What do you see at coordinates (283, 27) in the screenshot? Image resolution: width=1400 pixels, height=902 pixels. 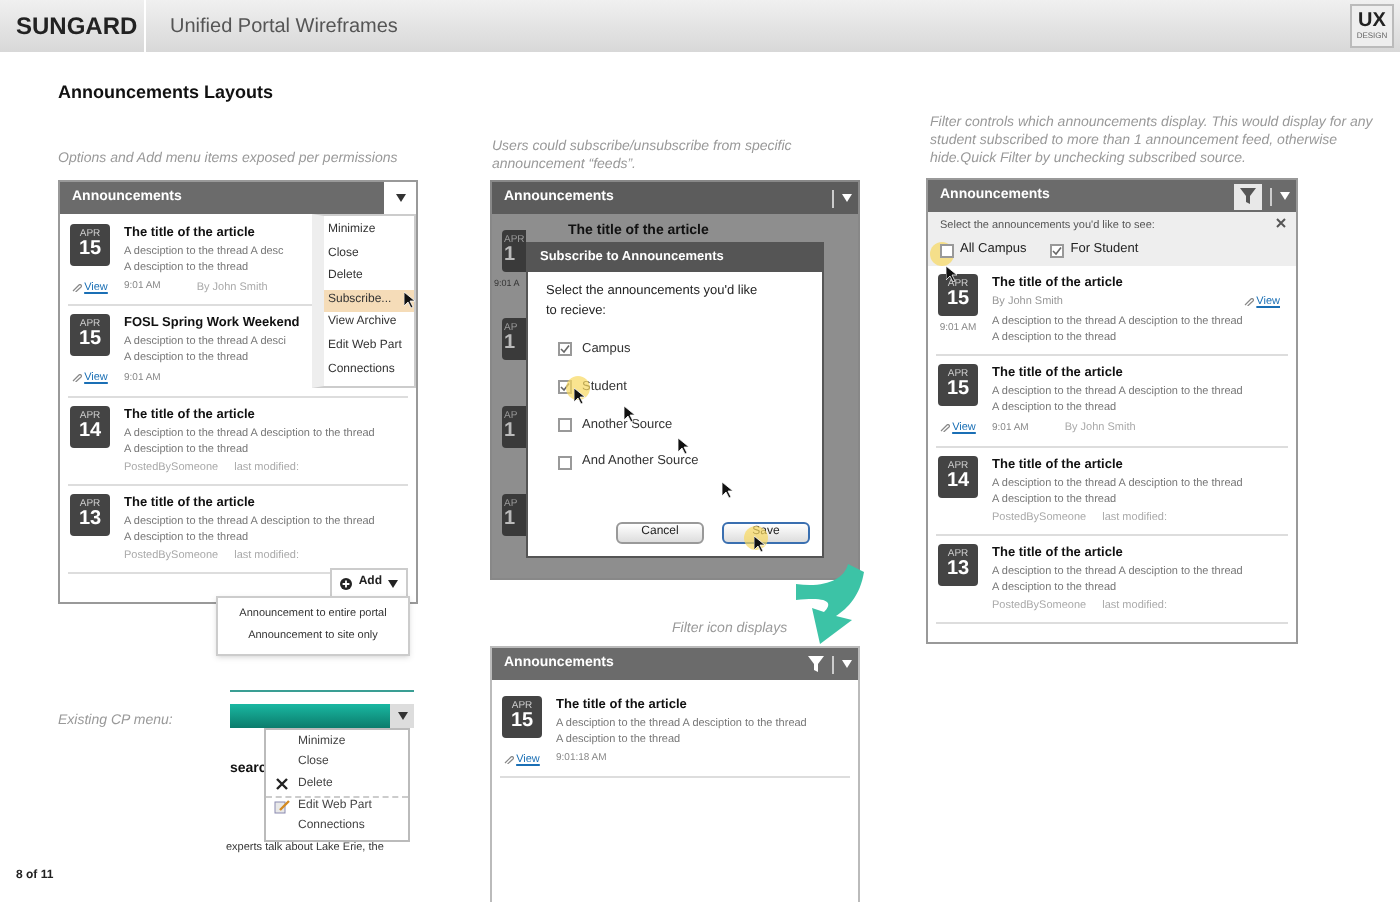 I see `document-title: Unified Portal Wireframes` at bounding box center [283, 27].